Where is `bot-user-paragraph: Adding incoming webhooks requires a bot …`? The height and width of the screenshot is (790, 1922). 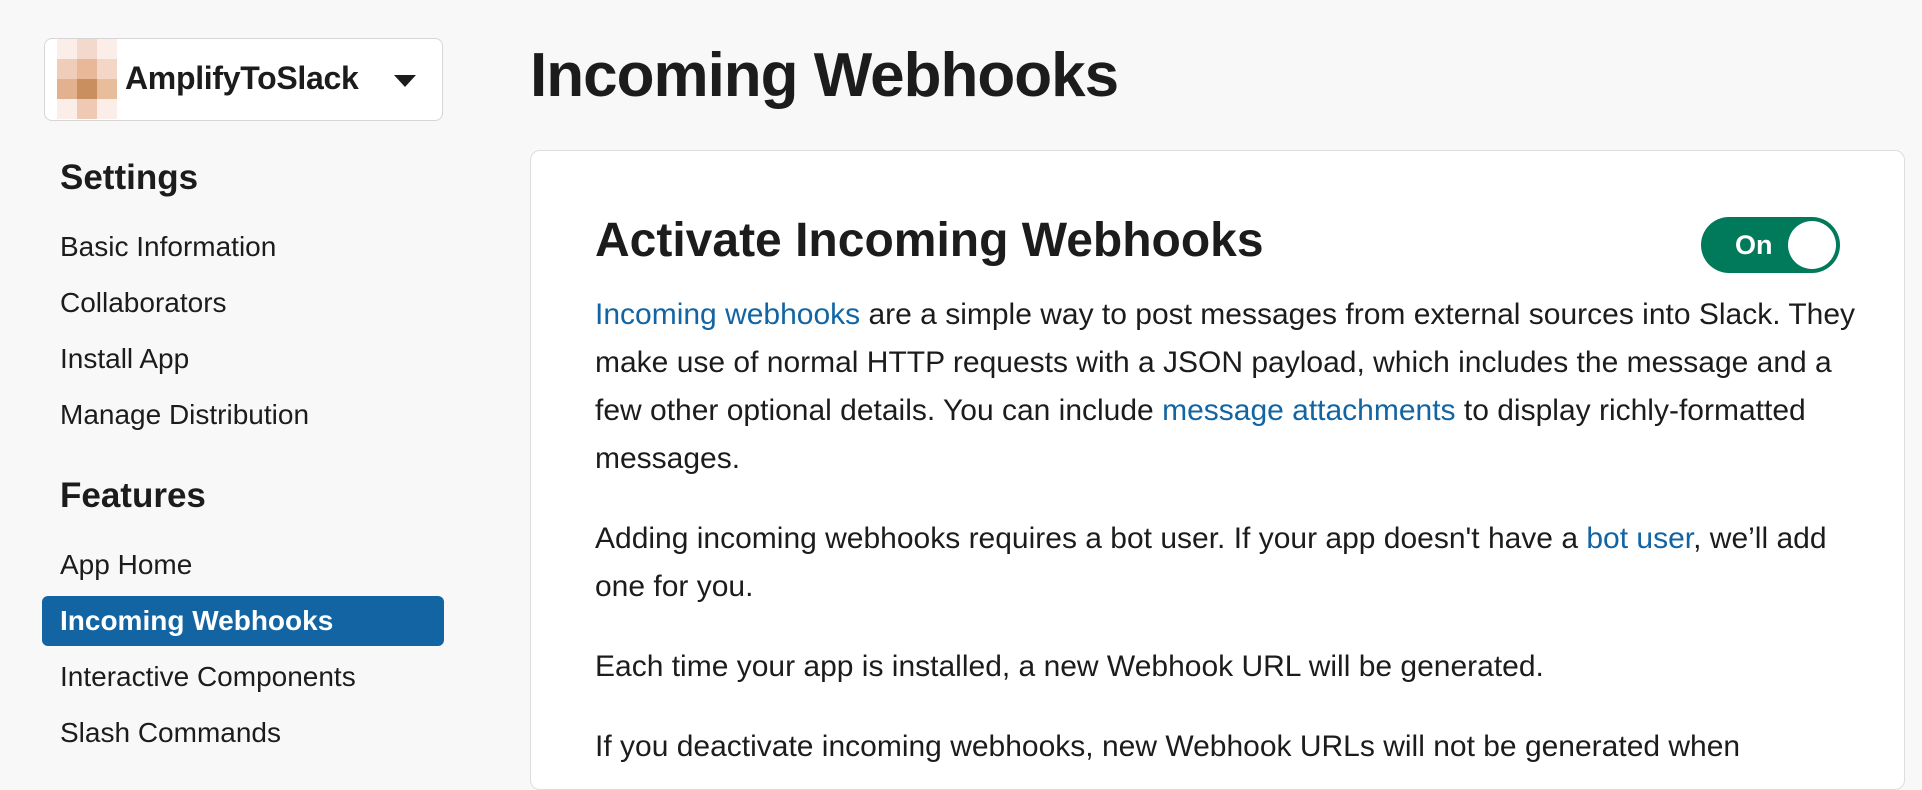
bot-user-paragraph: Adding incoming webhooks requires a bot … is located at coordinates (1227, 563).